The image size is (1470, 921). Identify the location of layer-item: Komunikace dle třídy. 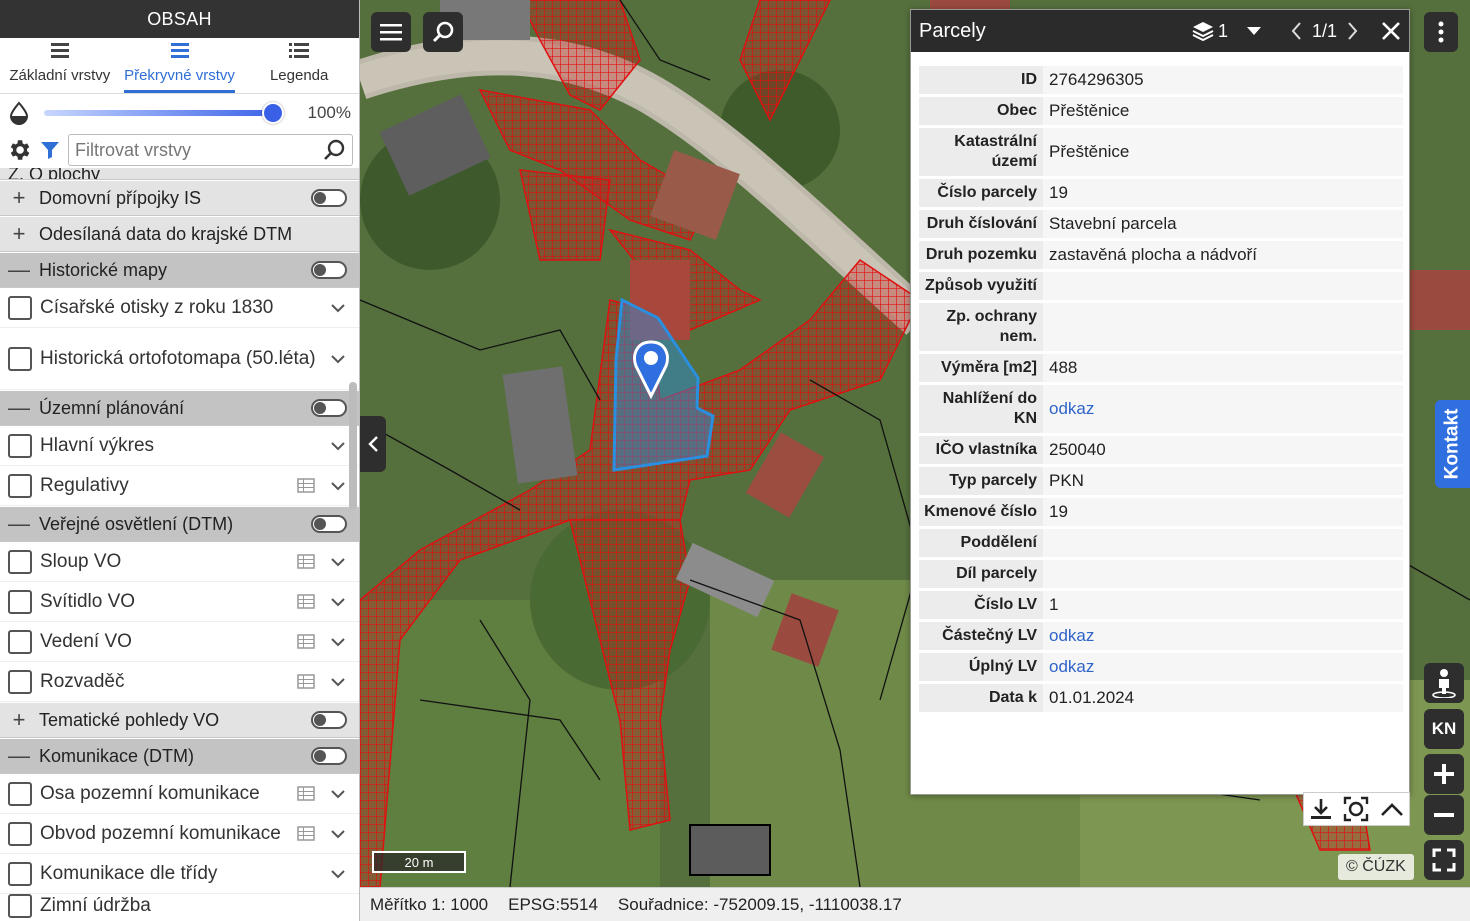
(179, 874).